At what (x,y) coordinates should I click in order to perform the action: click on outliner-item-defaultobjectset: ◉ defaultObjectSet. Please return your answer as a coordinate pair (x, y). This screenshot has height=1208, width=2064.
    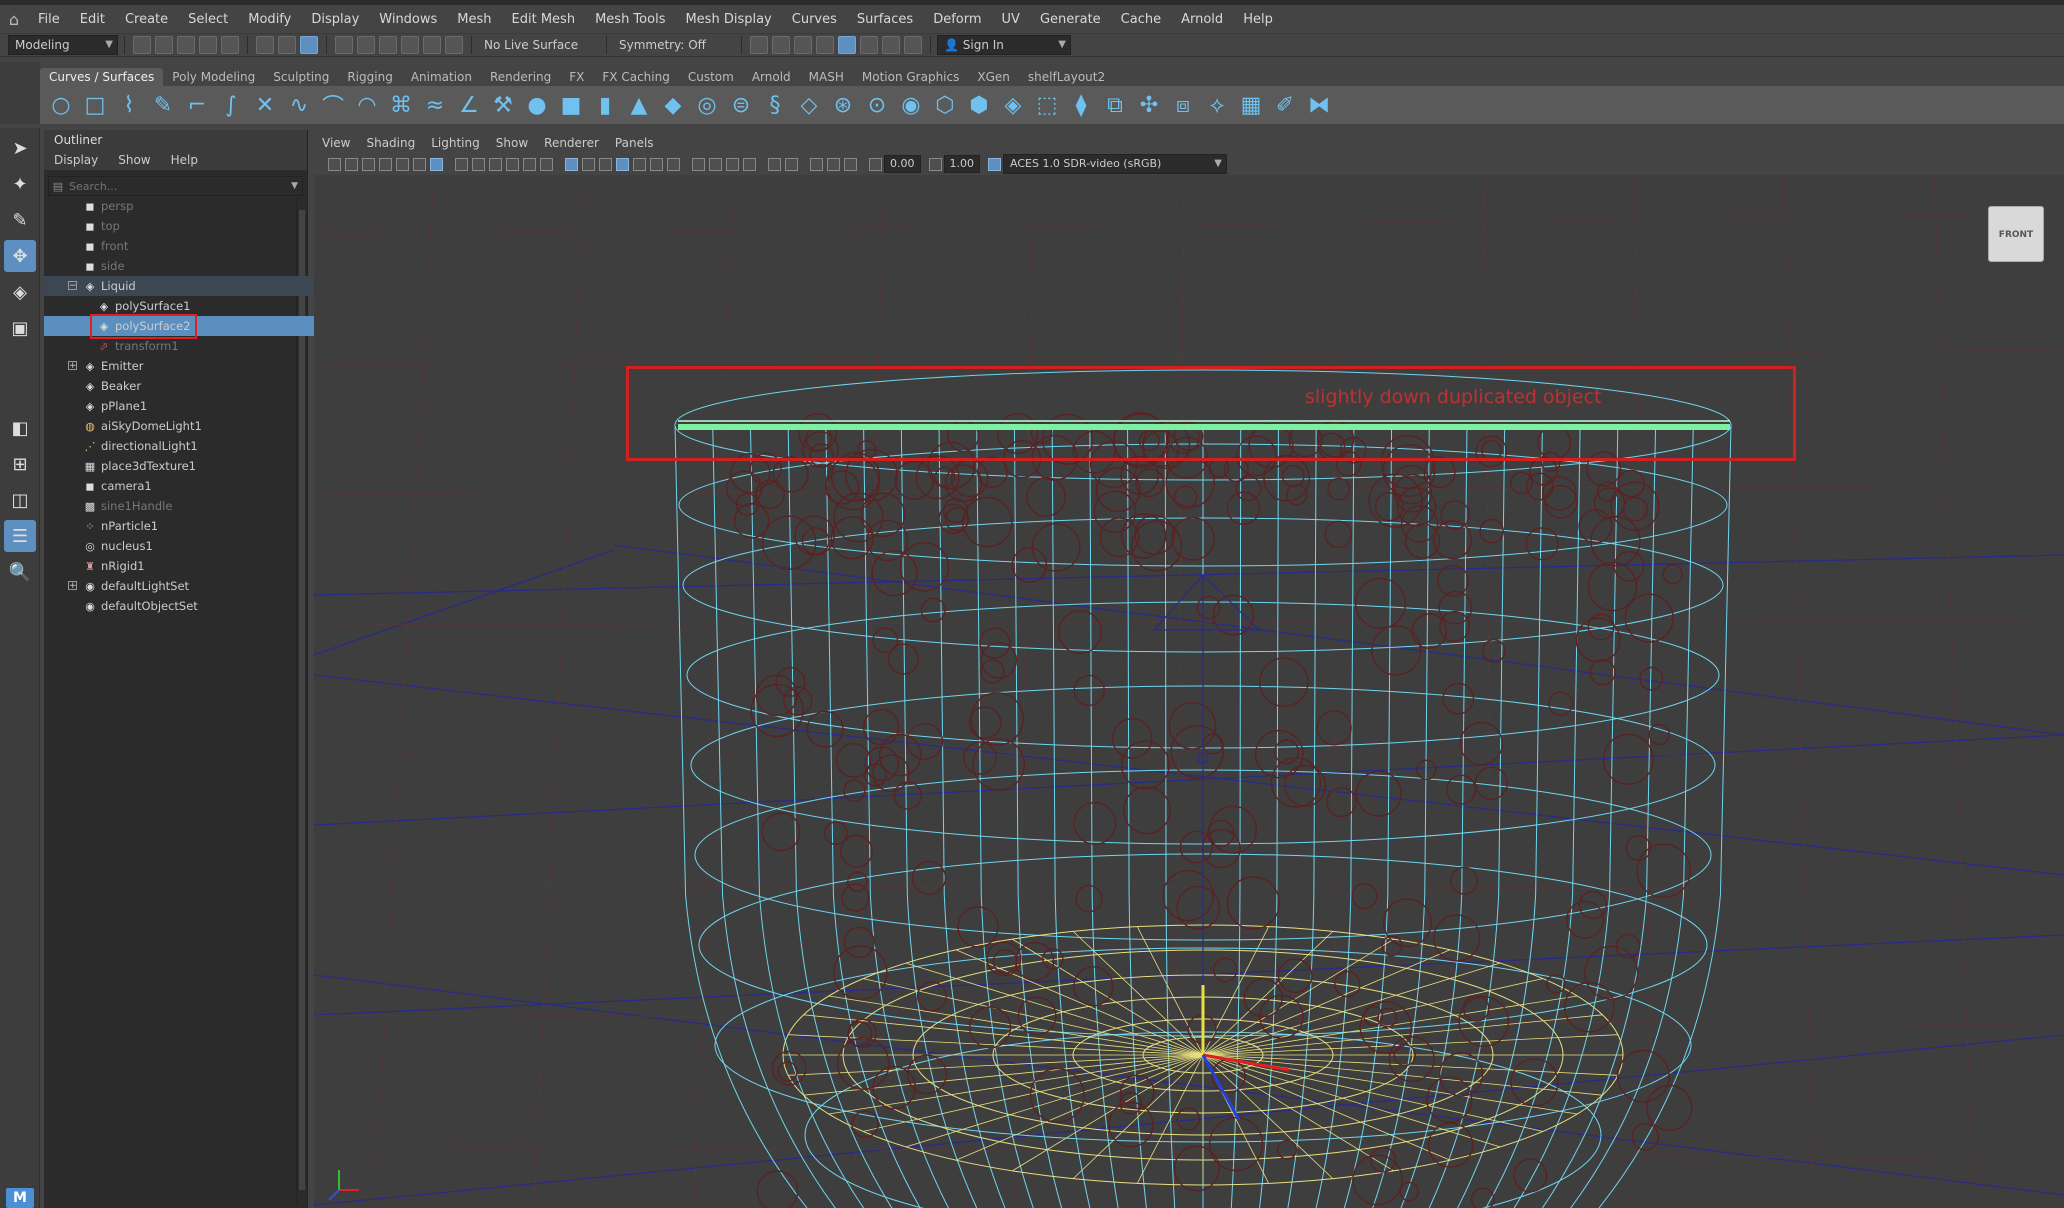
    Looking at the image, I should click on (188, 606).